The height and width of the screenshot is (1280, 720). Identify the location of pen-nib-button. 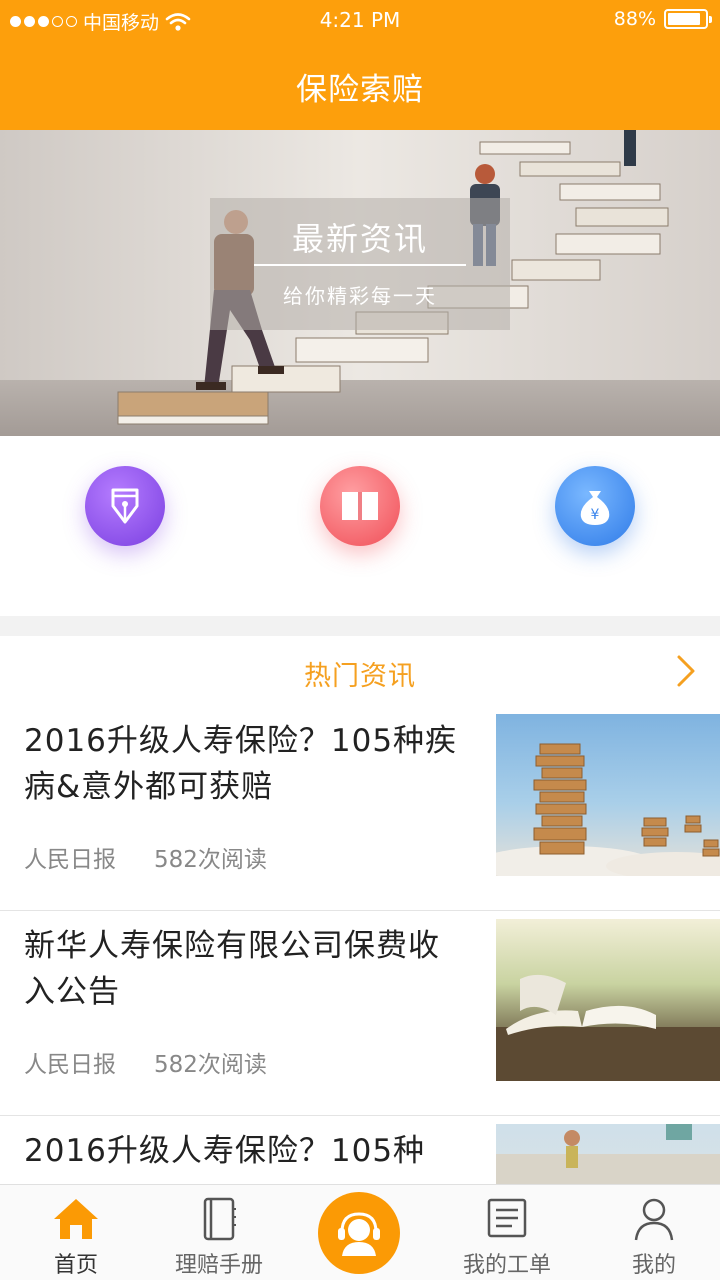
(125, 506).